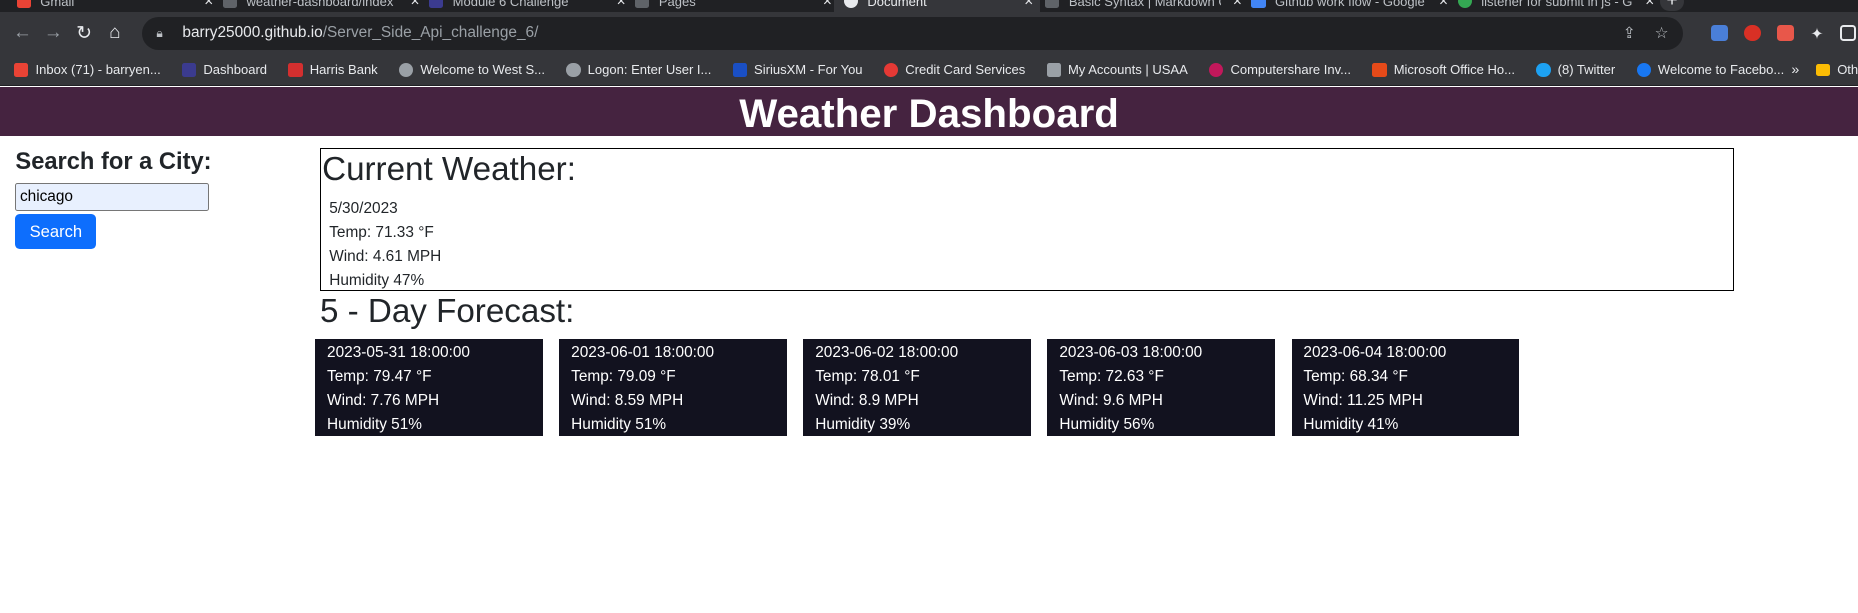 The height and width of the screenshot is (613, 1858). I want to click on bookmark-star-icon: ☆, so click(1662, 33).